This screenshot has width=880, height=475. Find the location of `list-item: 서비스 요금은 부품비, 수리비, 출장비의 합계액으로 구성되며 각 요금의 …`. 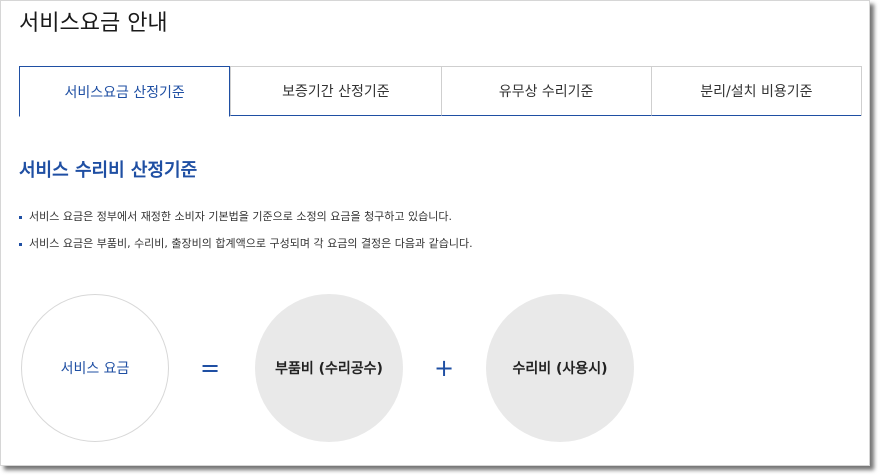

list-item: 서비스 요금은 부품비, 수리비, 출장비의 합계액으로 구성되며 각 요금의 … is located at coordinates (246, 244).